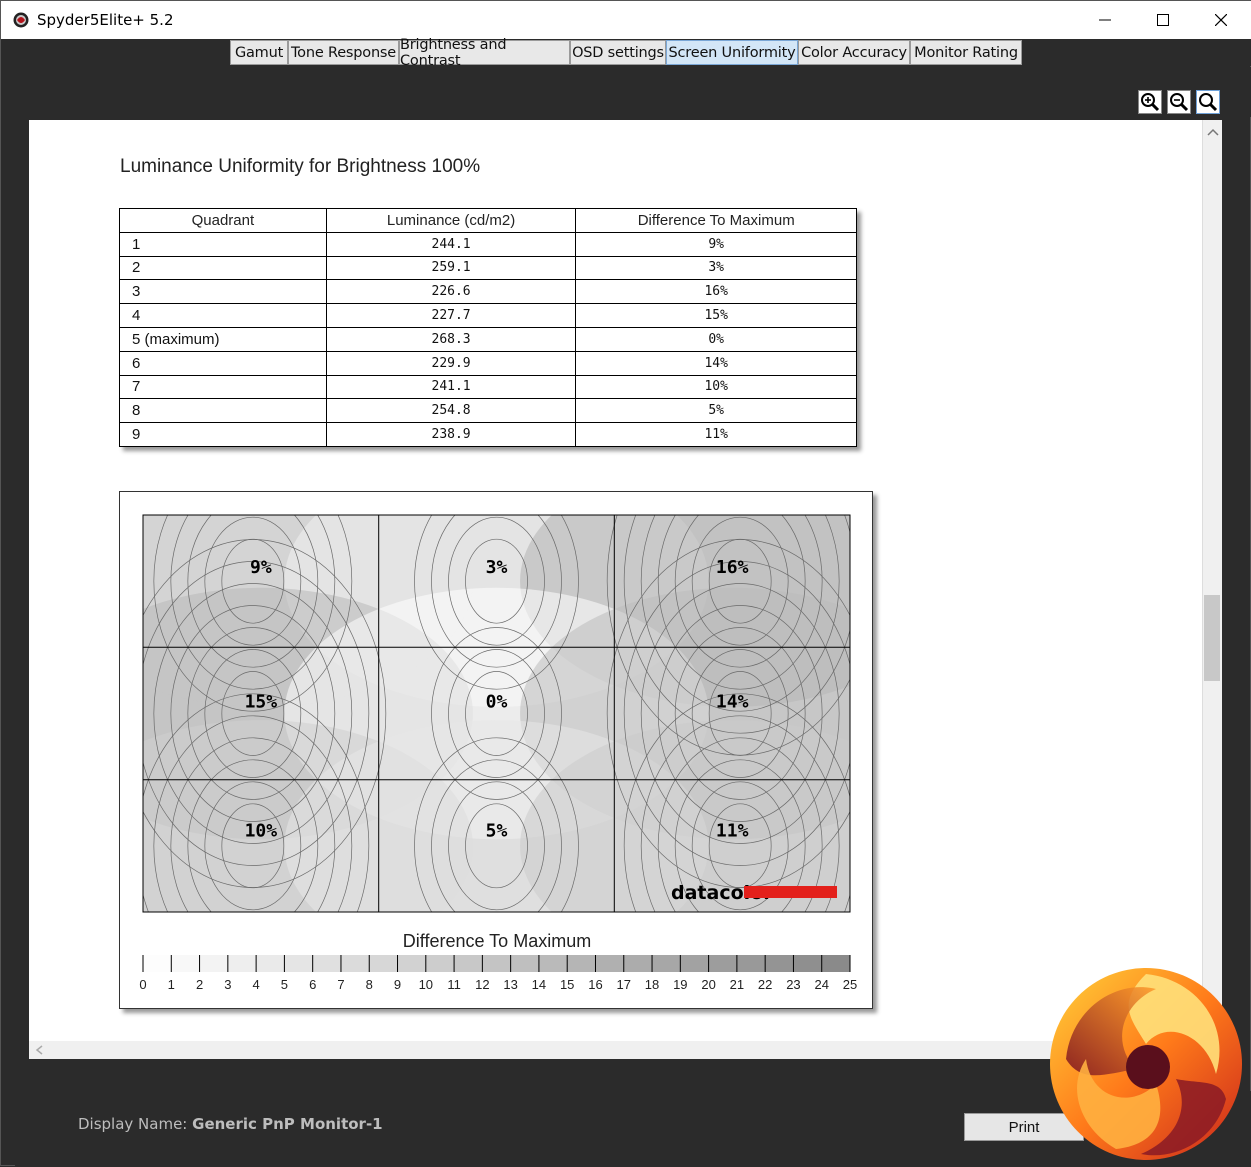  I want to click on toolbar, so click(633, 92).